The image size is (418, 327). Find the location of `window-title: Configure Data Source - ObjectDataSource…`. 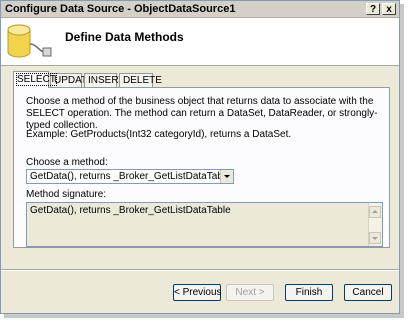

window-title: Configure Data Source - ObjectDataSource… is located at coordinates (120, 9).